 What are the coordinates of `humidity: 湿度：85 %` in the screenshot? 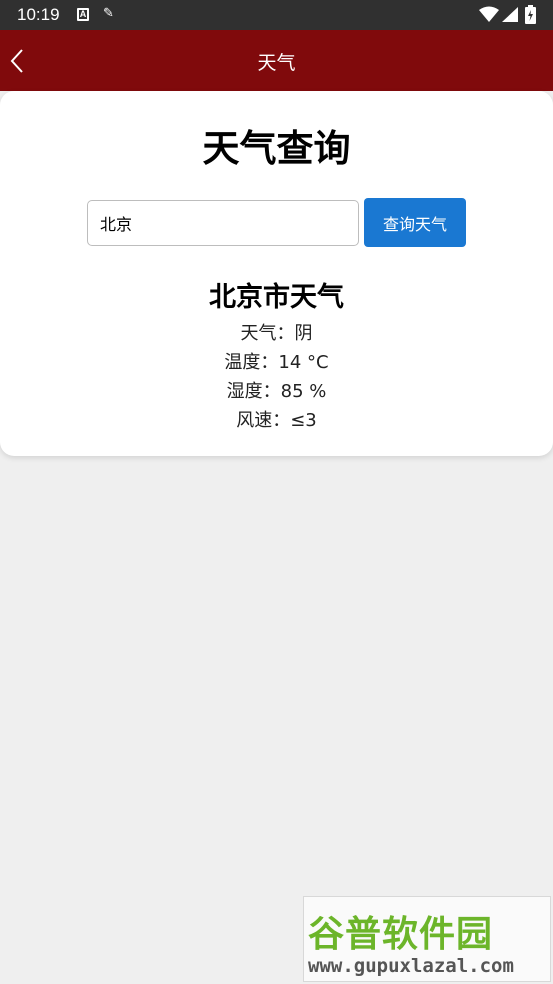 It's located at (276, 391).